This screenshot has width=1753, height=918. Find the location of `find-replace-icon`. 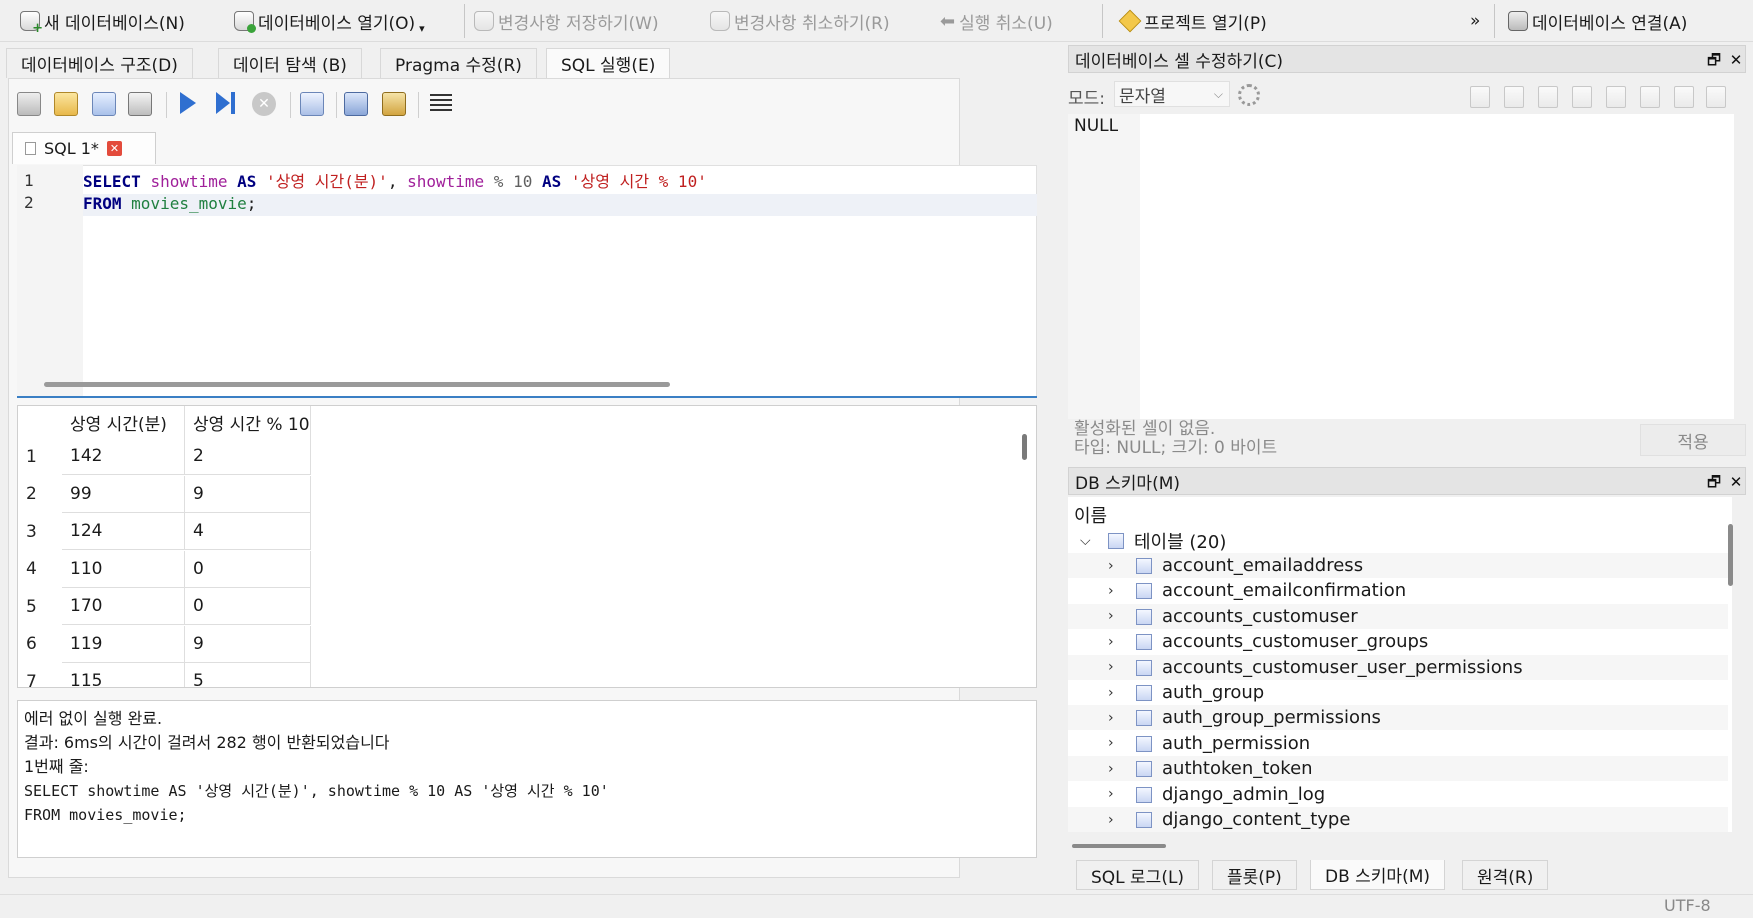

find-replace-icon is located at coordinates (394, 104).